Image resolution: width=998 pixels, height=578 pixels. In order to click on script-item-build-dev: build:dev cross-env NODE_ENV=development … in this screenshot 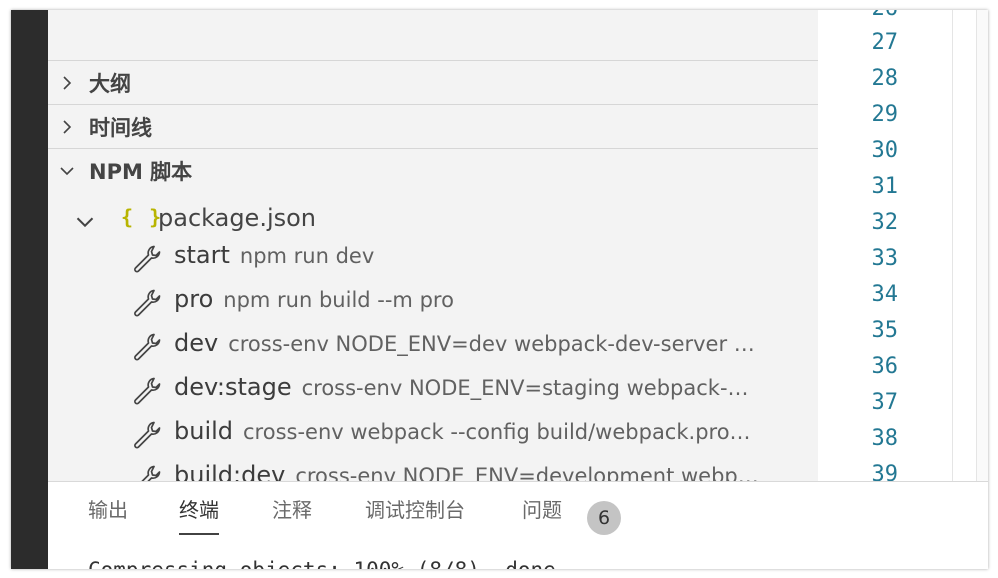, I will do `click(433, 468)`.